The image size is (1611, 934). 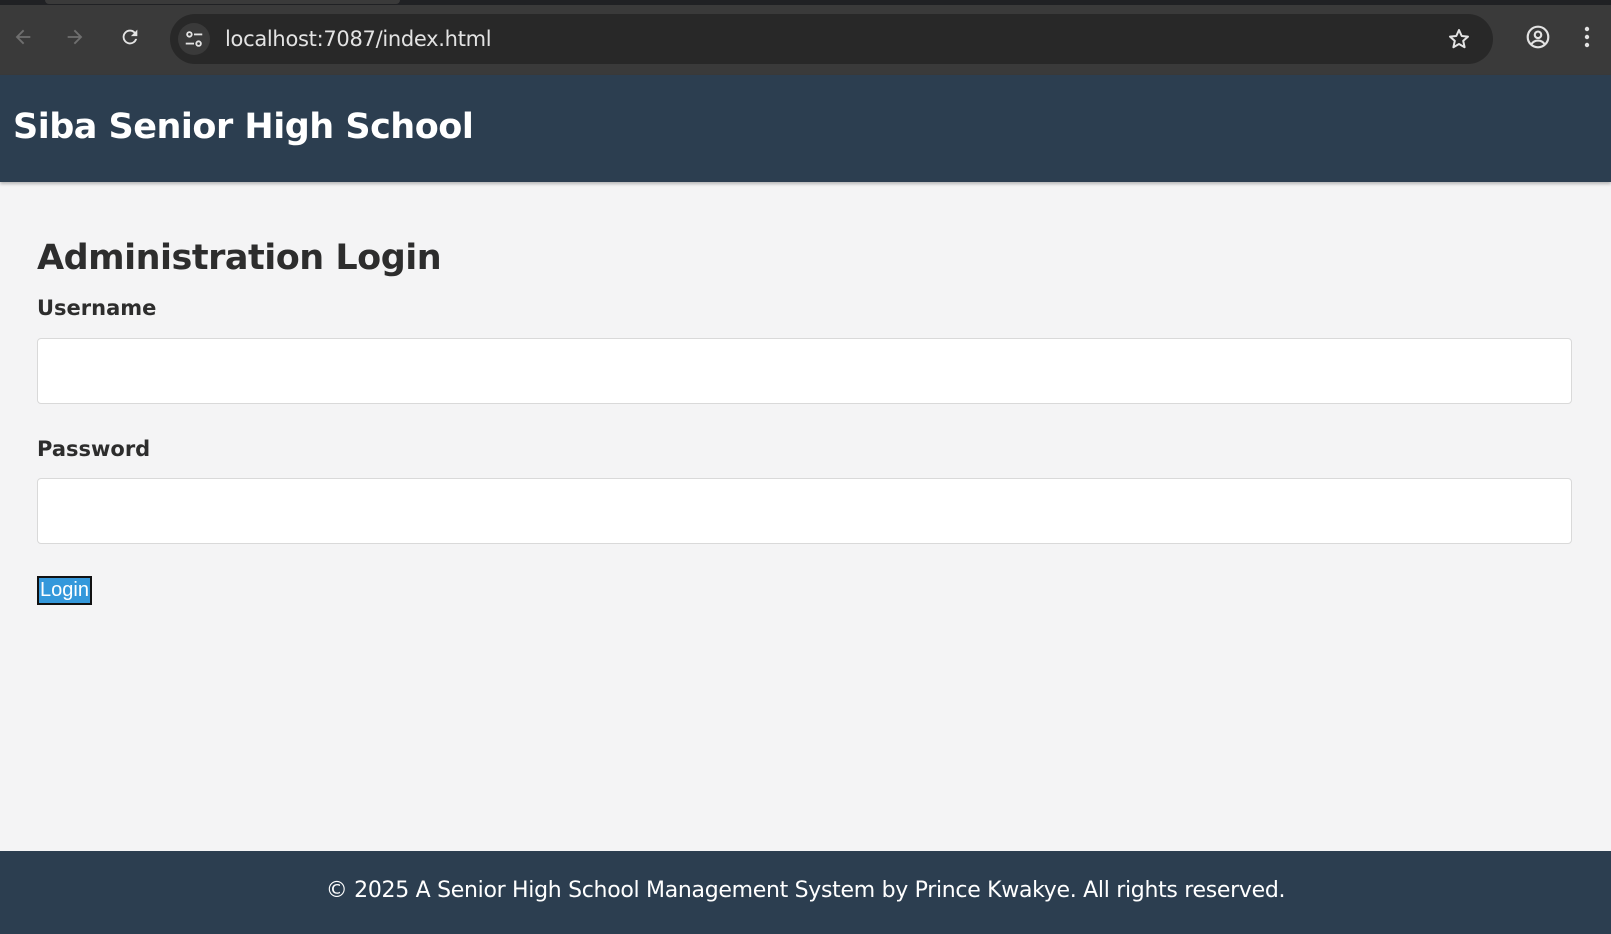 What do you see at coordinates (194, 39) in the screenshot?
I see `site-info-icon` at bounding box center [194, 39].